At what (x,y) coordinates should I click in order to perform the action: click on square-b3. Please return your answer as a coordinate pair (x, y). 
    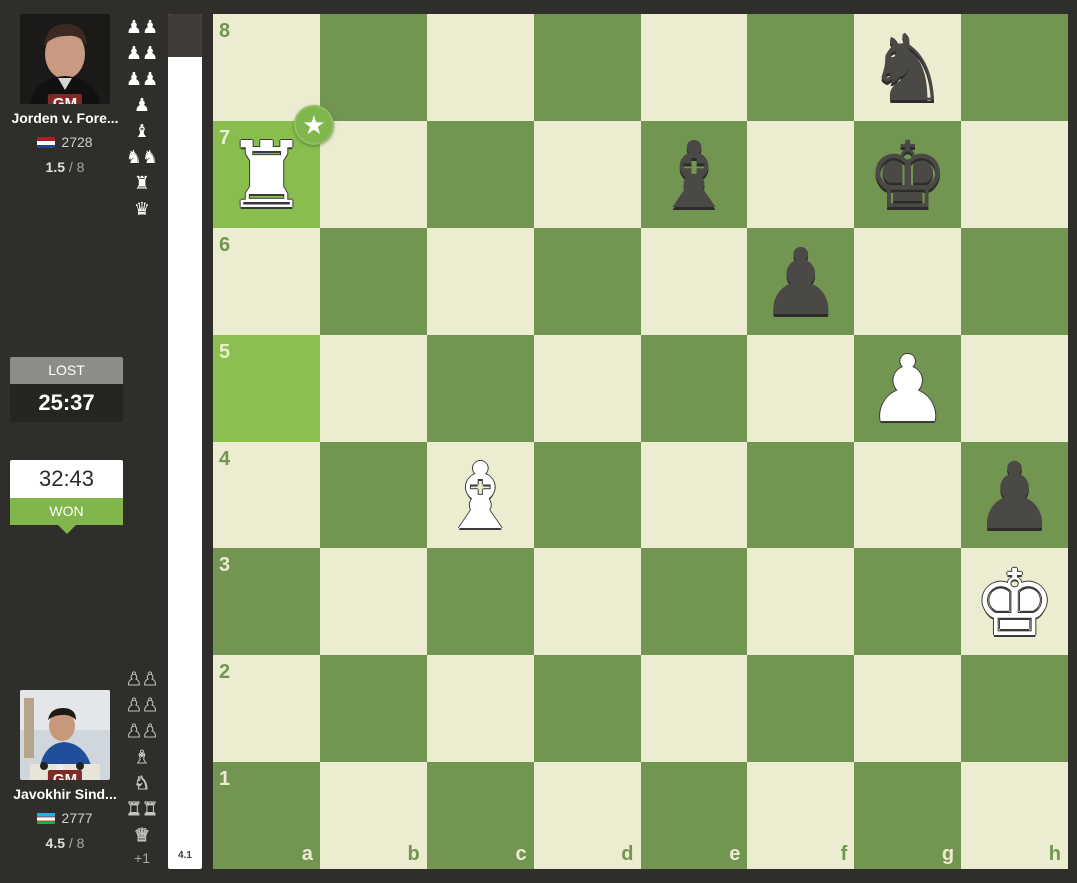
    Looking at the image, I should click on (373, 602).